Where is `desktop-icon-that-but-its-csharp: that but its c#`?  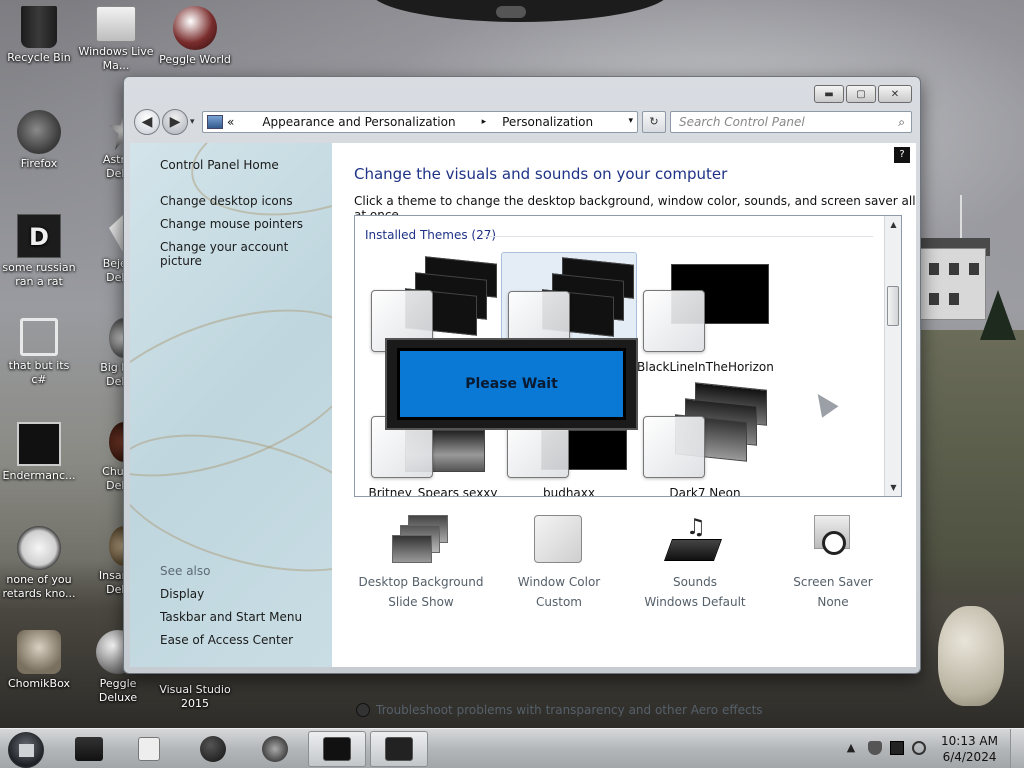 desktop-icon-that-but-its-csharp: that but its c# is located at coordinates (39, 352).